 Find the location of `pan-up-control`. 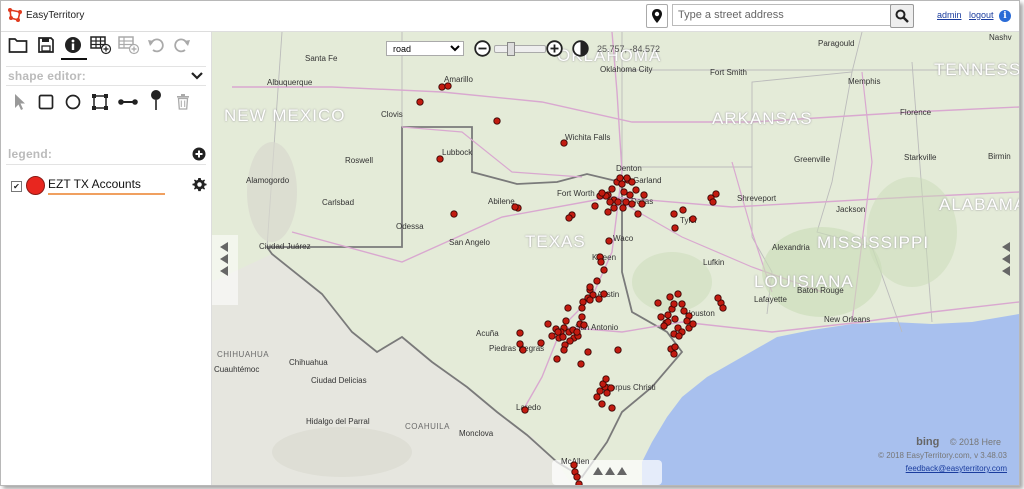

pan-up-control is located at coordinates (610, 471).